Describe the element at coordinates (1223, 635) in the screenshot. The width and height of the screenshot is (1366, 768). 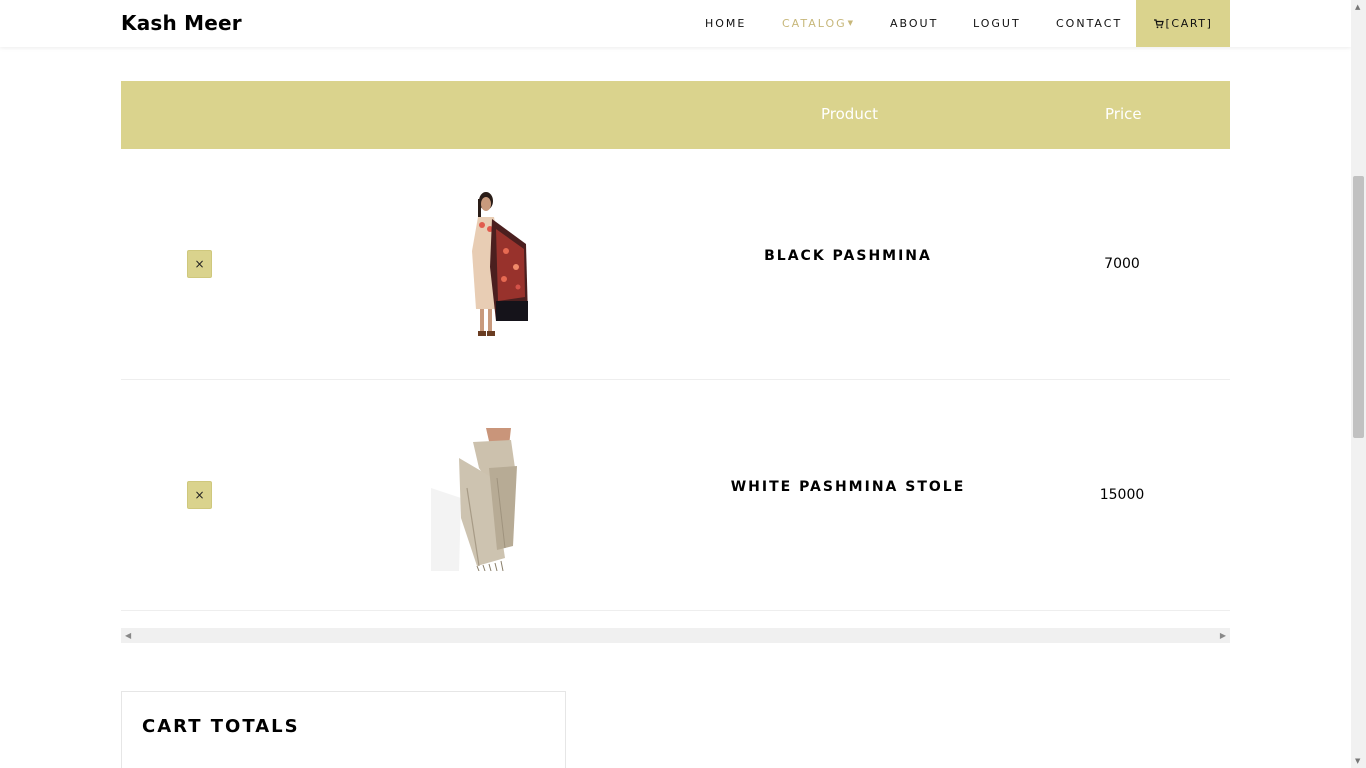
I see `scroll-right-icon: ▶` at that location.